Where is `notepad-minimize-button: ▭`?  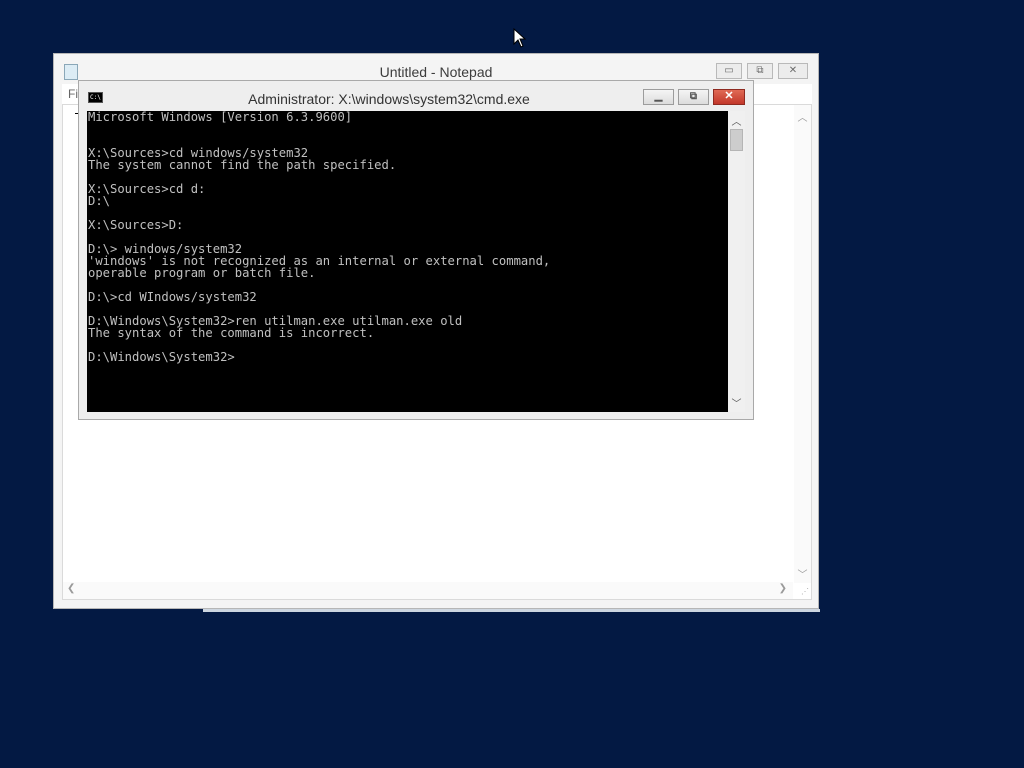
notepad-minimize-button: ▭ is located at coordinates (729, 71).